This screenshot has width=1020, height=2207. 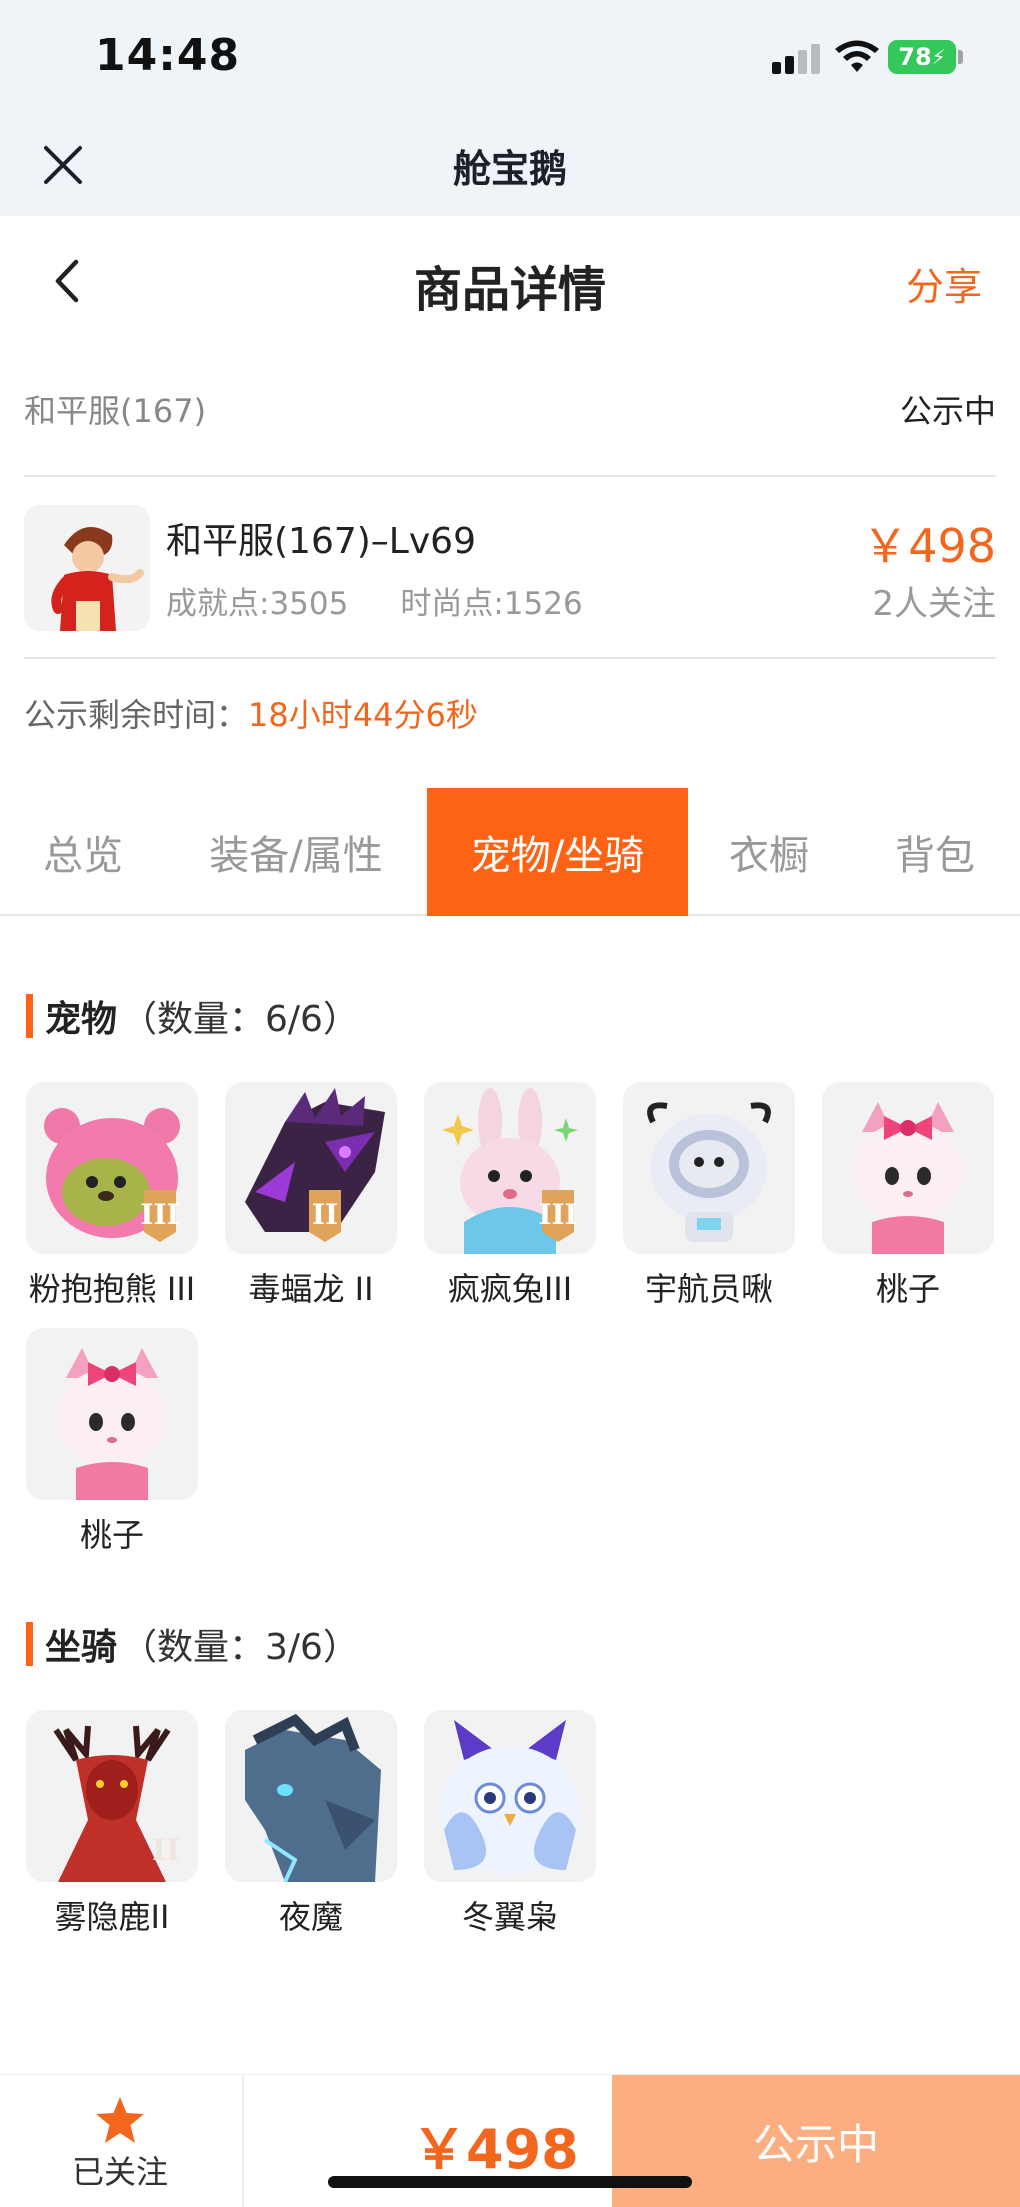 I want to click on pet-item: III 粉抱抱熊 III, so click(x=112, y=1196).